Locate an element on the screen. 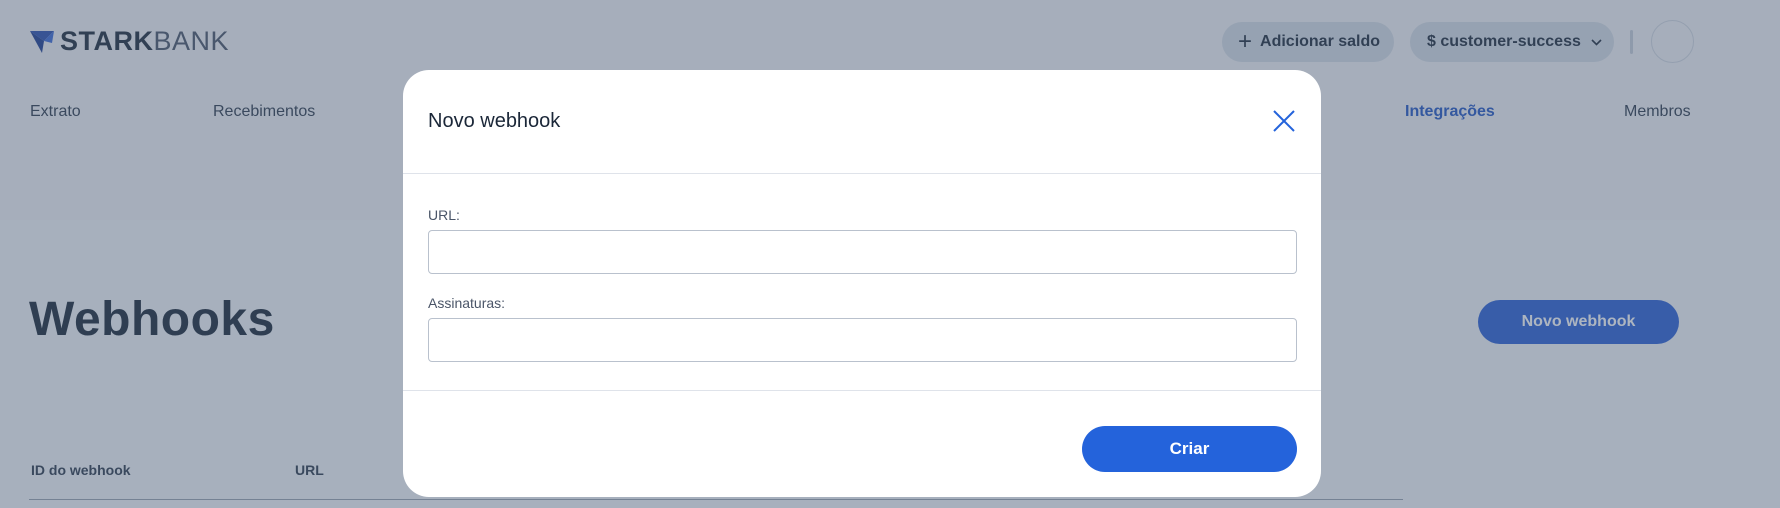  dialog-header-divider is located at coordinates (862, 173).